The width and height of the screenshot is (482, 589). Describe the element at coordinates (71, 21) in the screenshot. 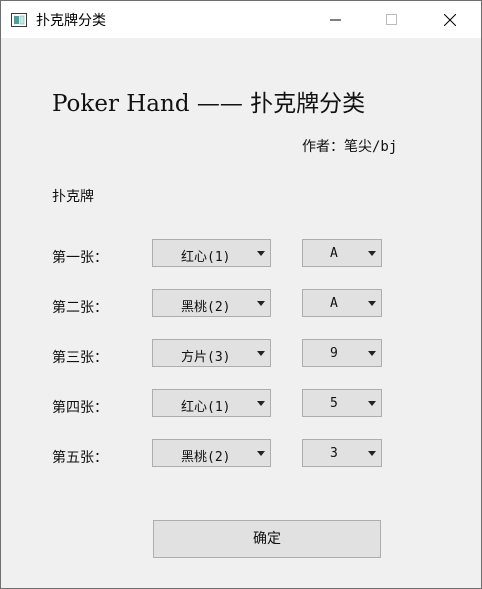

I see `window-title: 扑克牌分类` at that location.